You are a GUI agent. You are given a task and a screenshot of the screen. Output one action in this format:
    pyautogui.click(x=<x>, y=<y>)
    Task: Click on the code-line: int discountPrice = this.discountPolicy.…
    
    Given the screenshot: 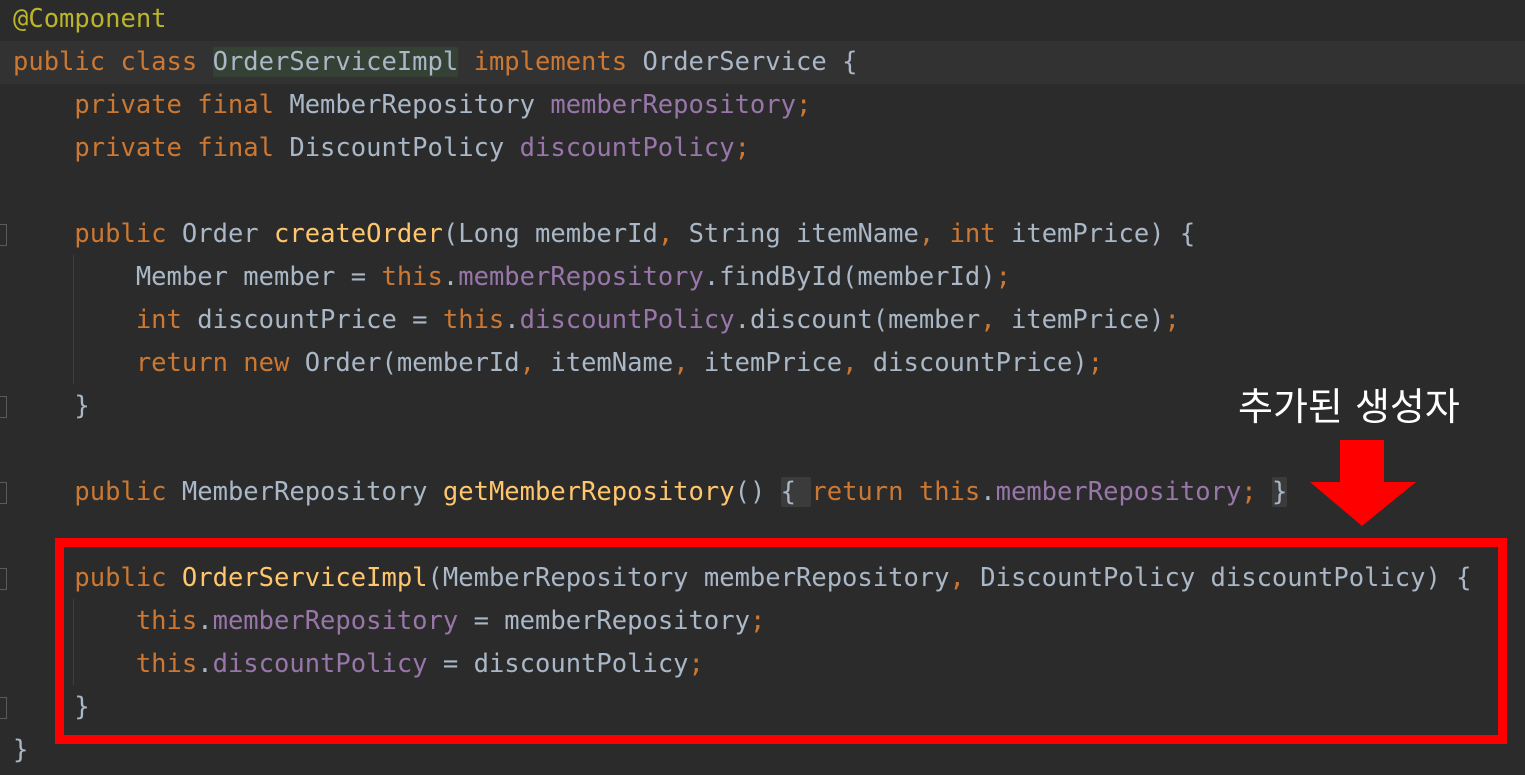 What is the action you would take?
    pyautogui.click(x=762, y=320)
    